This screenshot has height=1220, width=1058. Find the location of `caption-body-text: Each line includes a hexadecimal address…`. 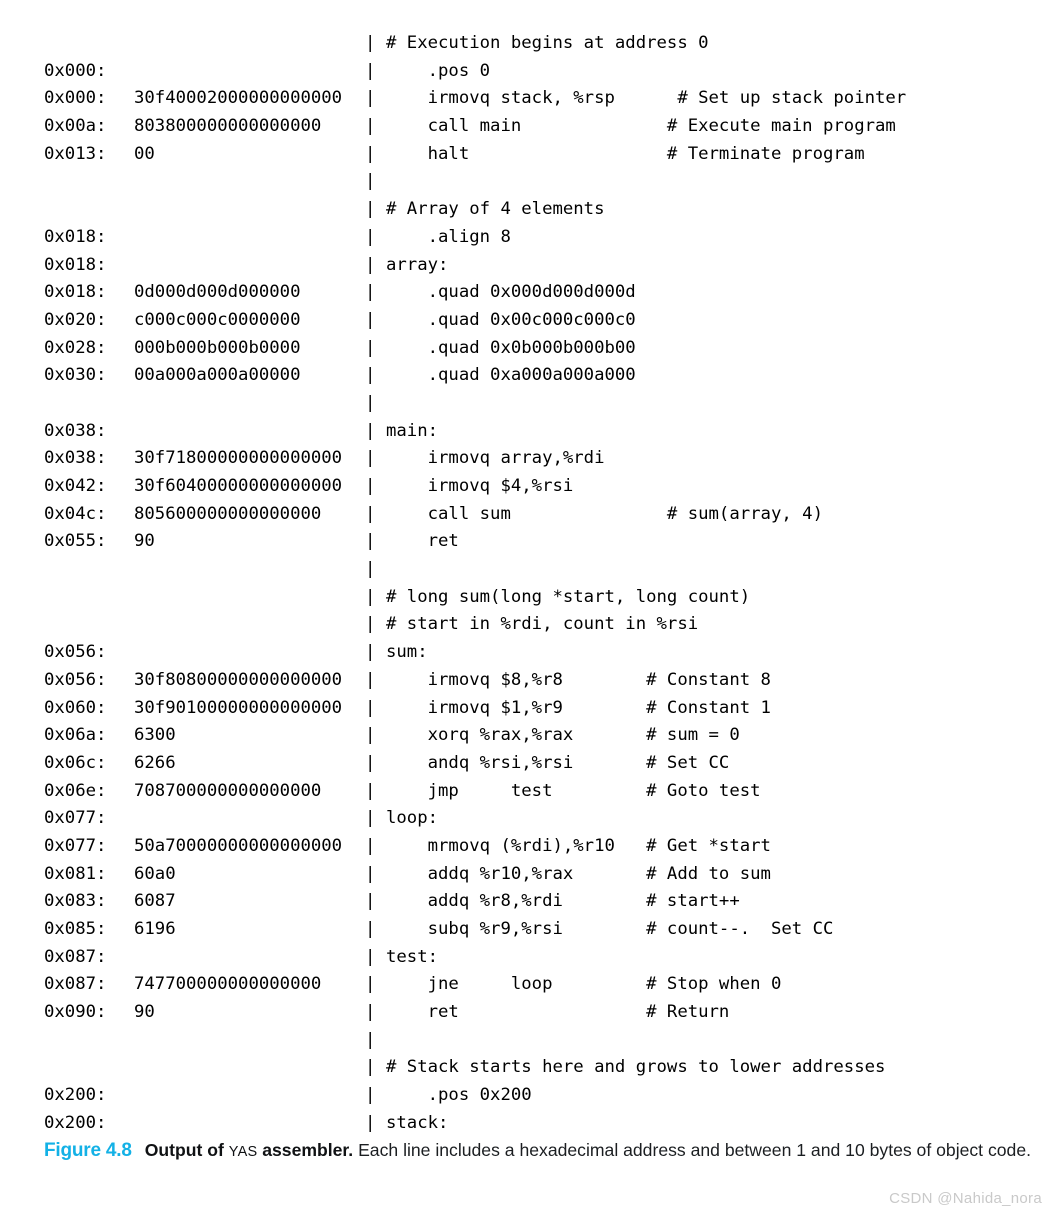

caption-body-text: Each line includes a hexadecimal address… is located at coordinates (692, 1150).